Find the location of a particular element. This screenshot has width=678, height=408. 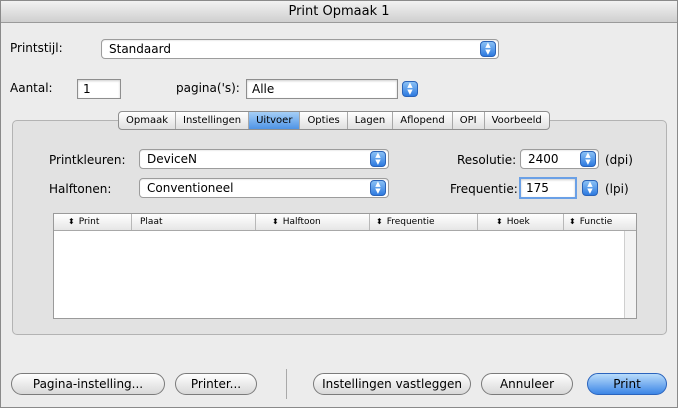

tab-opi: OPI is located at coordinates (469, 120).